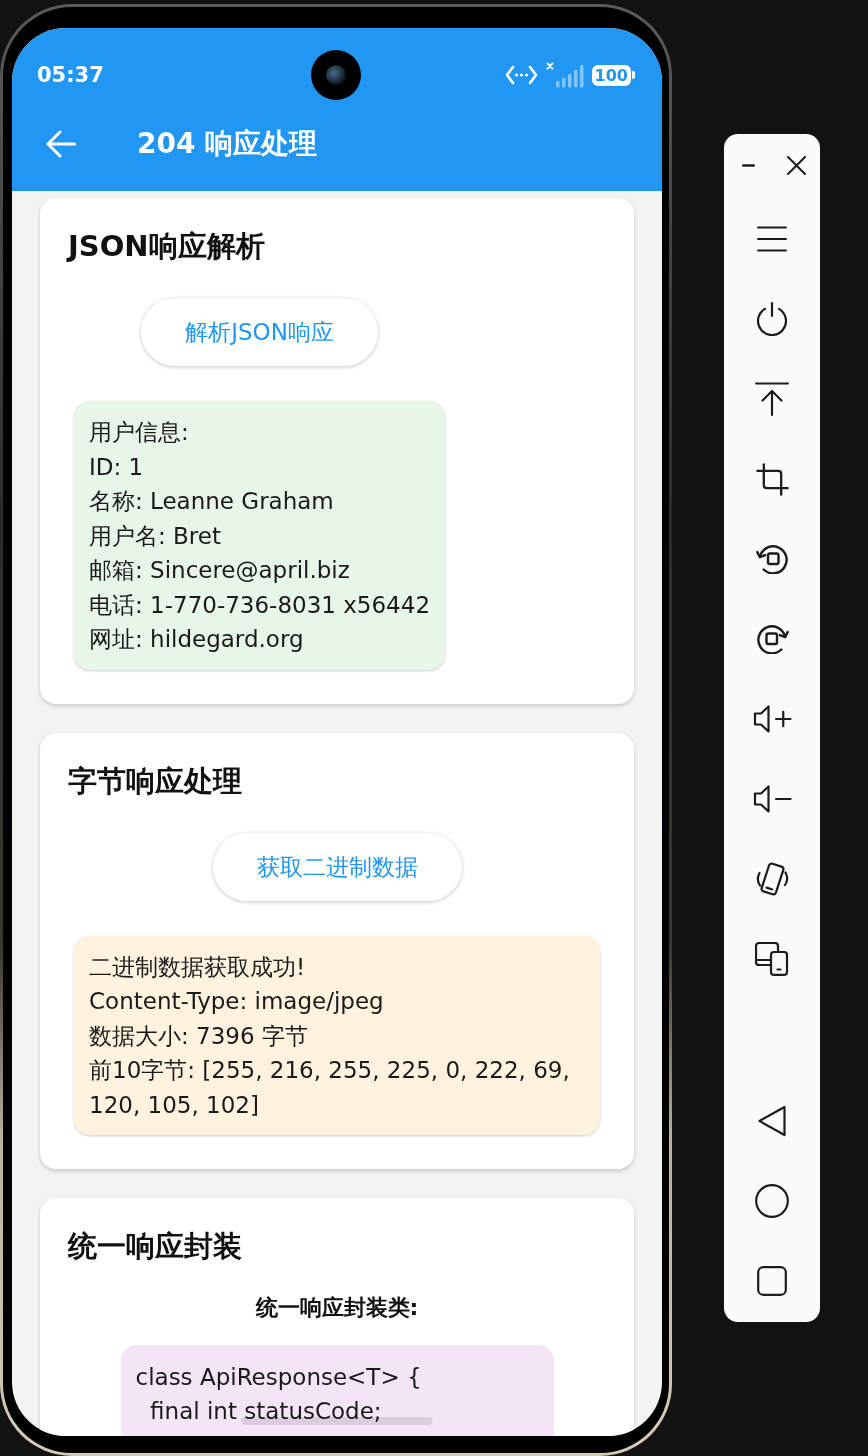 The height and width of the screenshot is (1456, 868). Describe the element at coordinates (259, 332) in the screenshot. I see `action-button: 解析JSON响应` at that location.